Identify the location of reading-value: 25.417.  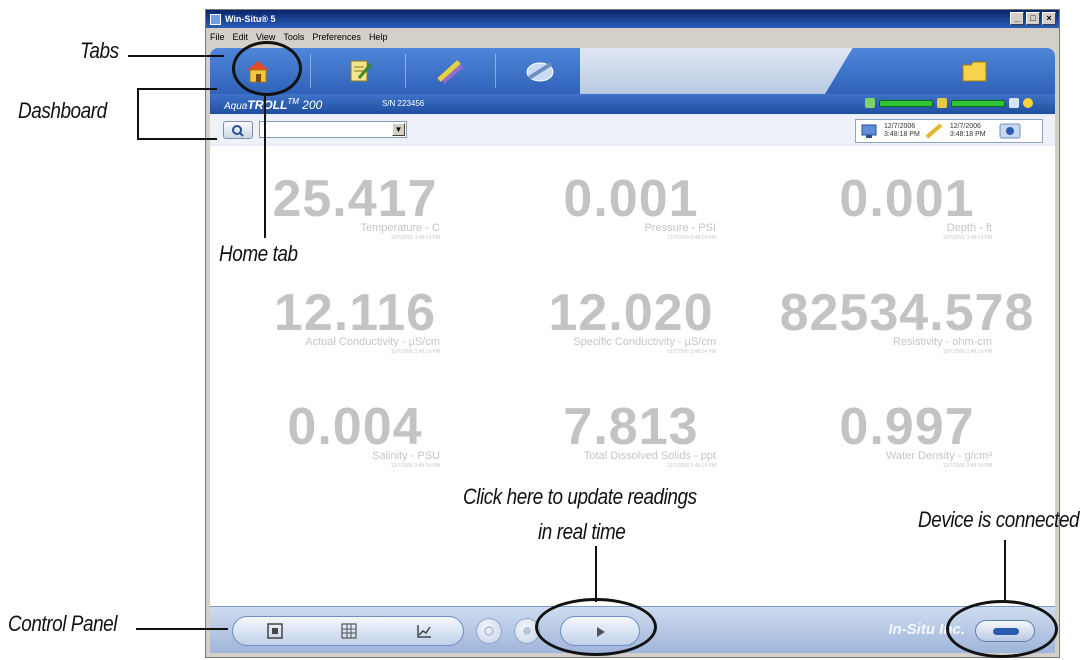
(355, 199).